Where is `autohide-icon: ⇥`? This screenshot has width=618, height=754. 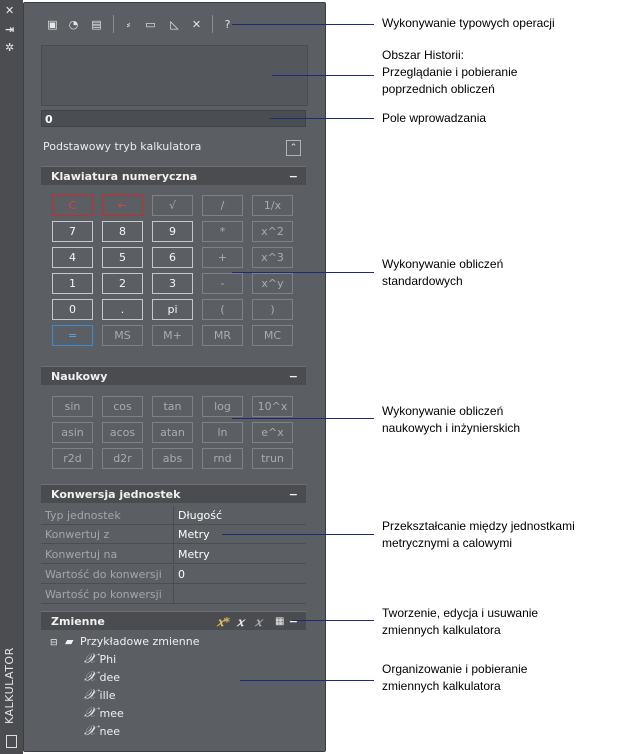 autohide-icon: ⇥ is located at coordinates (9, 30).